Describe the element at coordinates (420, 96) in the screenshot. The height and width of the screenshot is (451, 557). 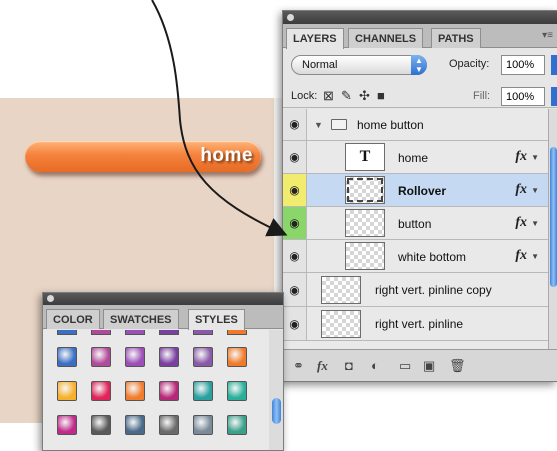
I see `lock-row: Lock: ⊠ ✎ ✣ ■ Fill: 100%` at that location.